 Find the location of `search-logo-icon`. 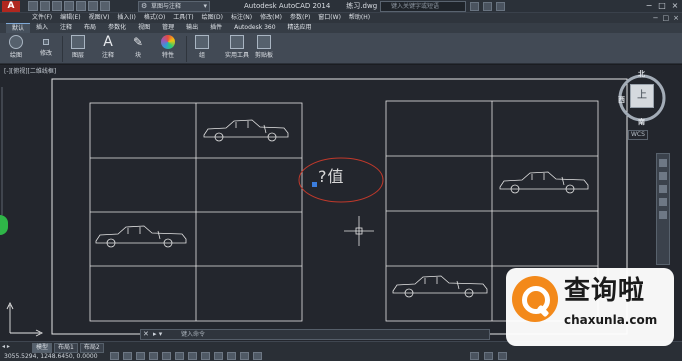

search-logo-icon is located at coordinates (535, 299).